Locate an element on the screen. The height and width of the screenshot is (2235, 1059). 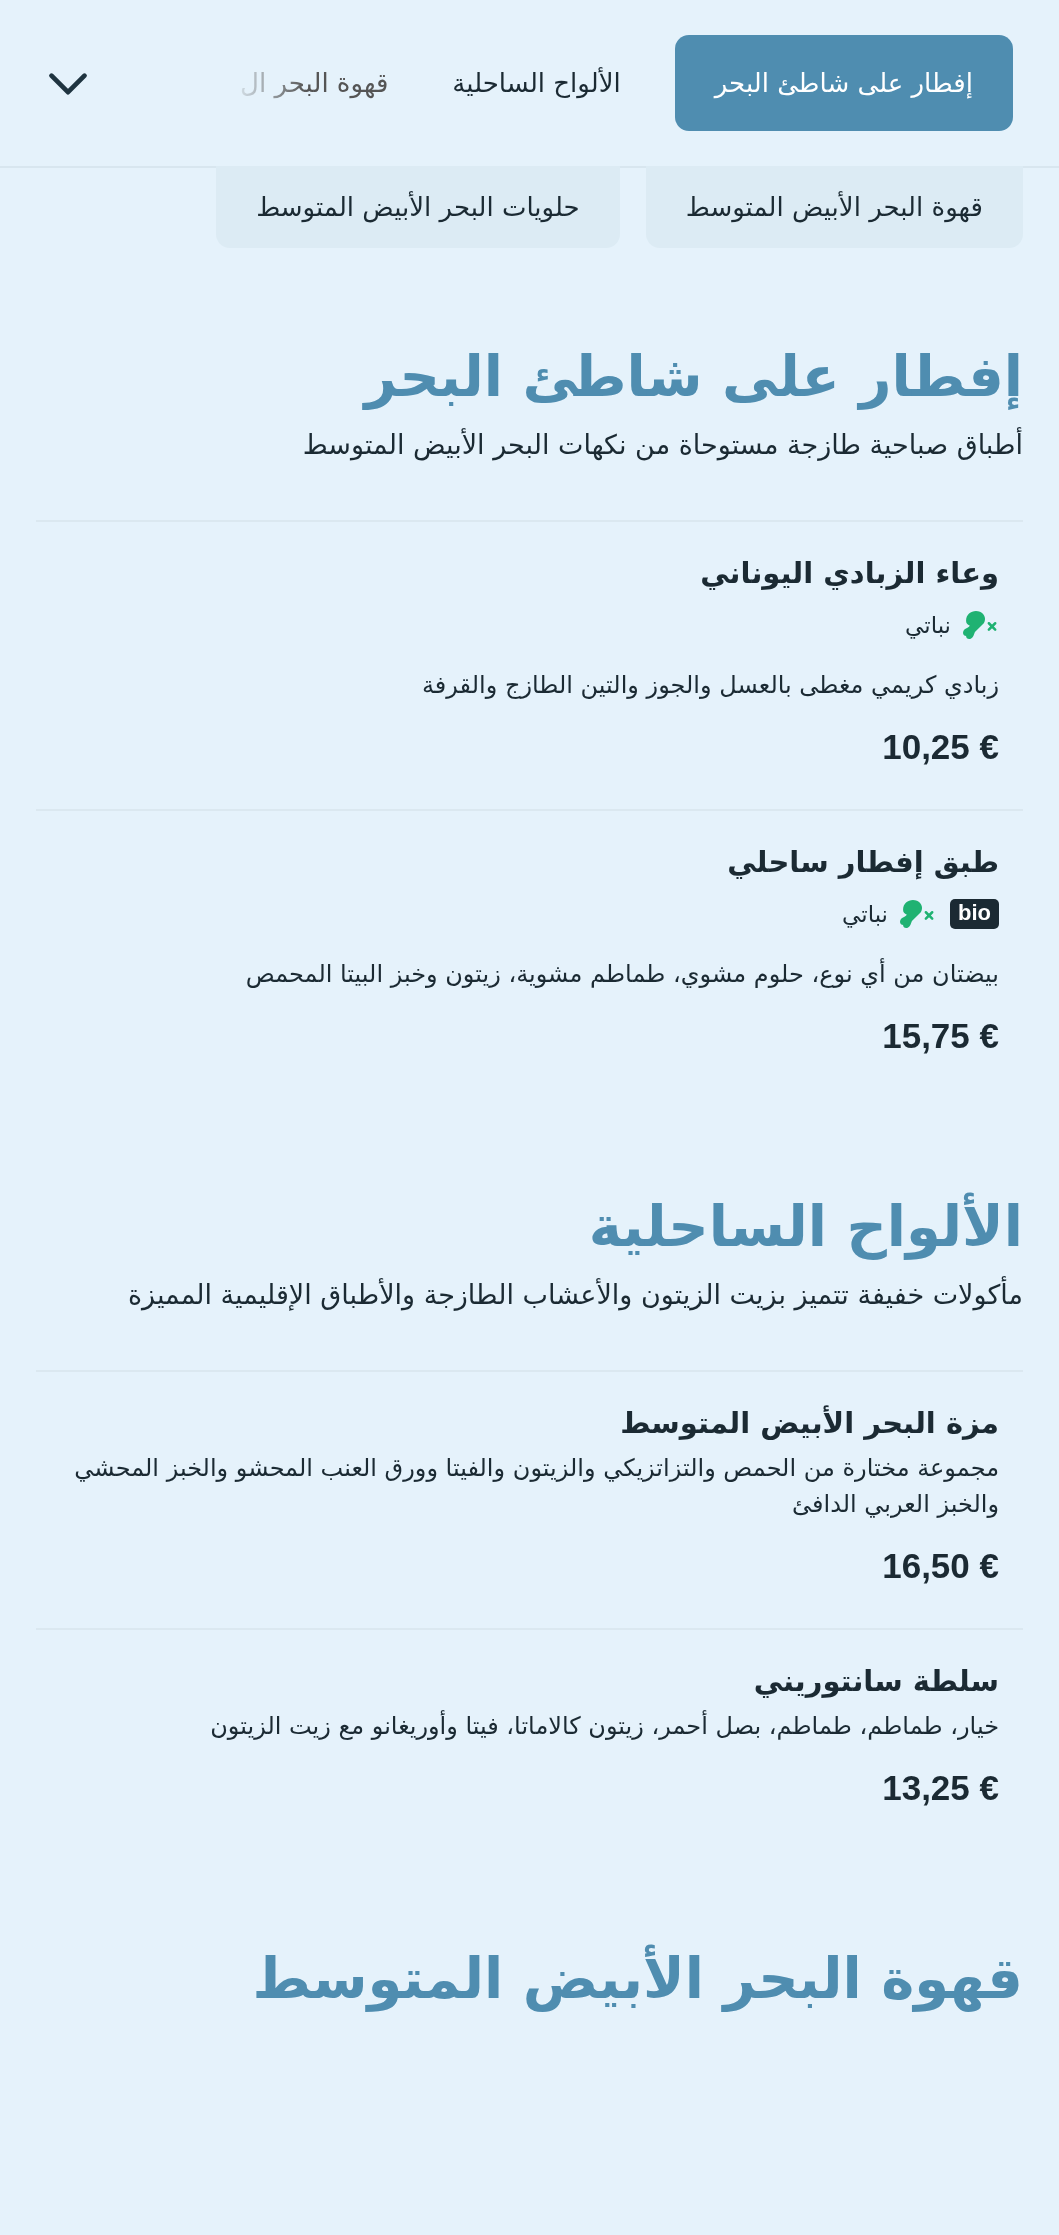
dish-name: طبق إفطار ساحلي is located at coordinates (862, 862).